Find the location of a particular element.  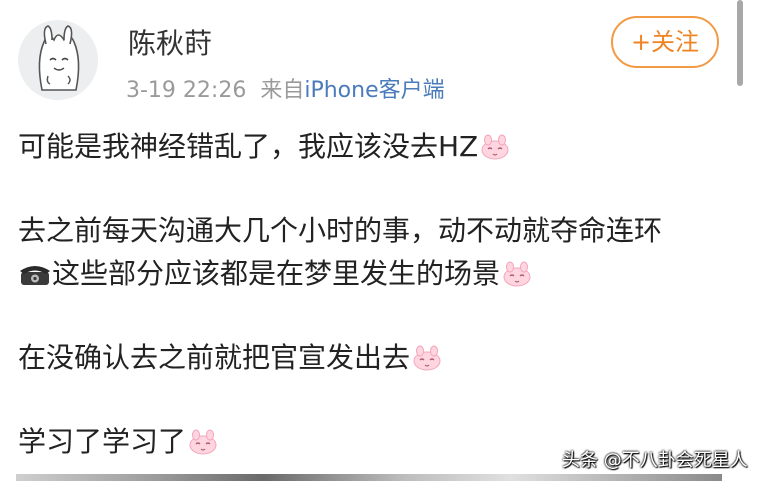

post-text-line: 在没确认去之前就把官宣发出去 is located at coordinates (214, 357).